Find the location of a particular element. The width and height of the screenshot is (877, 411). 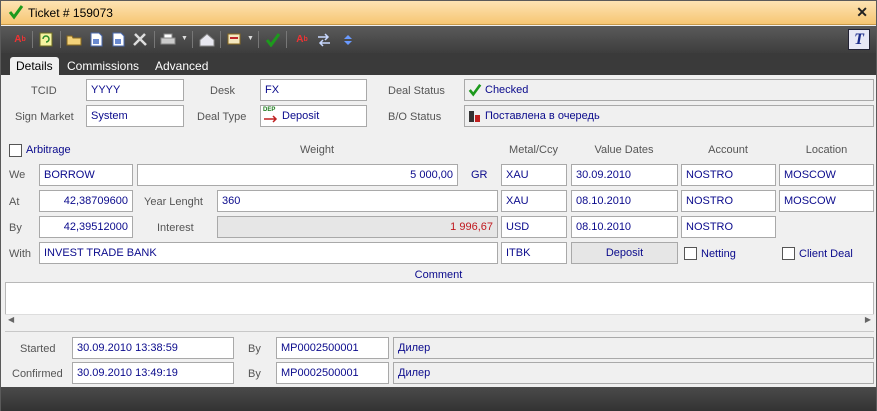

we-metal-field: XAU is located at coordinates (534, 175).